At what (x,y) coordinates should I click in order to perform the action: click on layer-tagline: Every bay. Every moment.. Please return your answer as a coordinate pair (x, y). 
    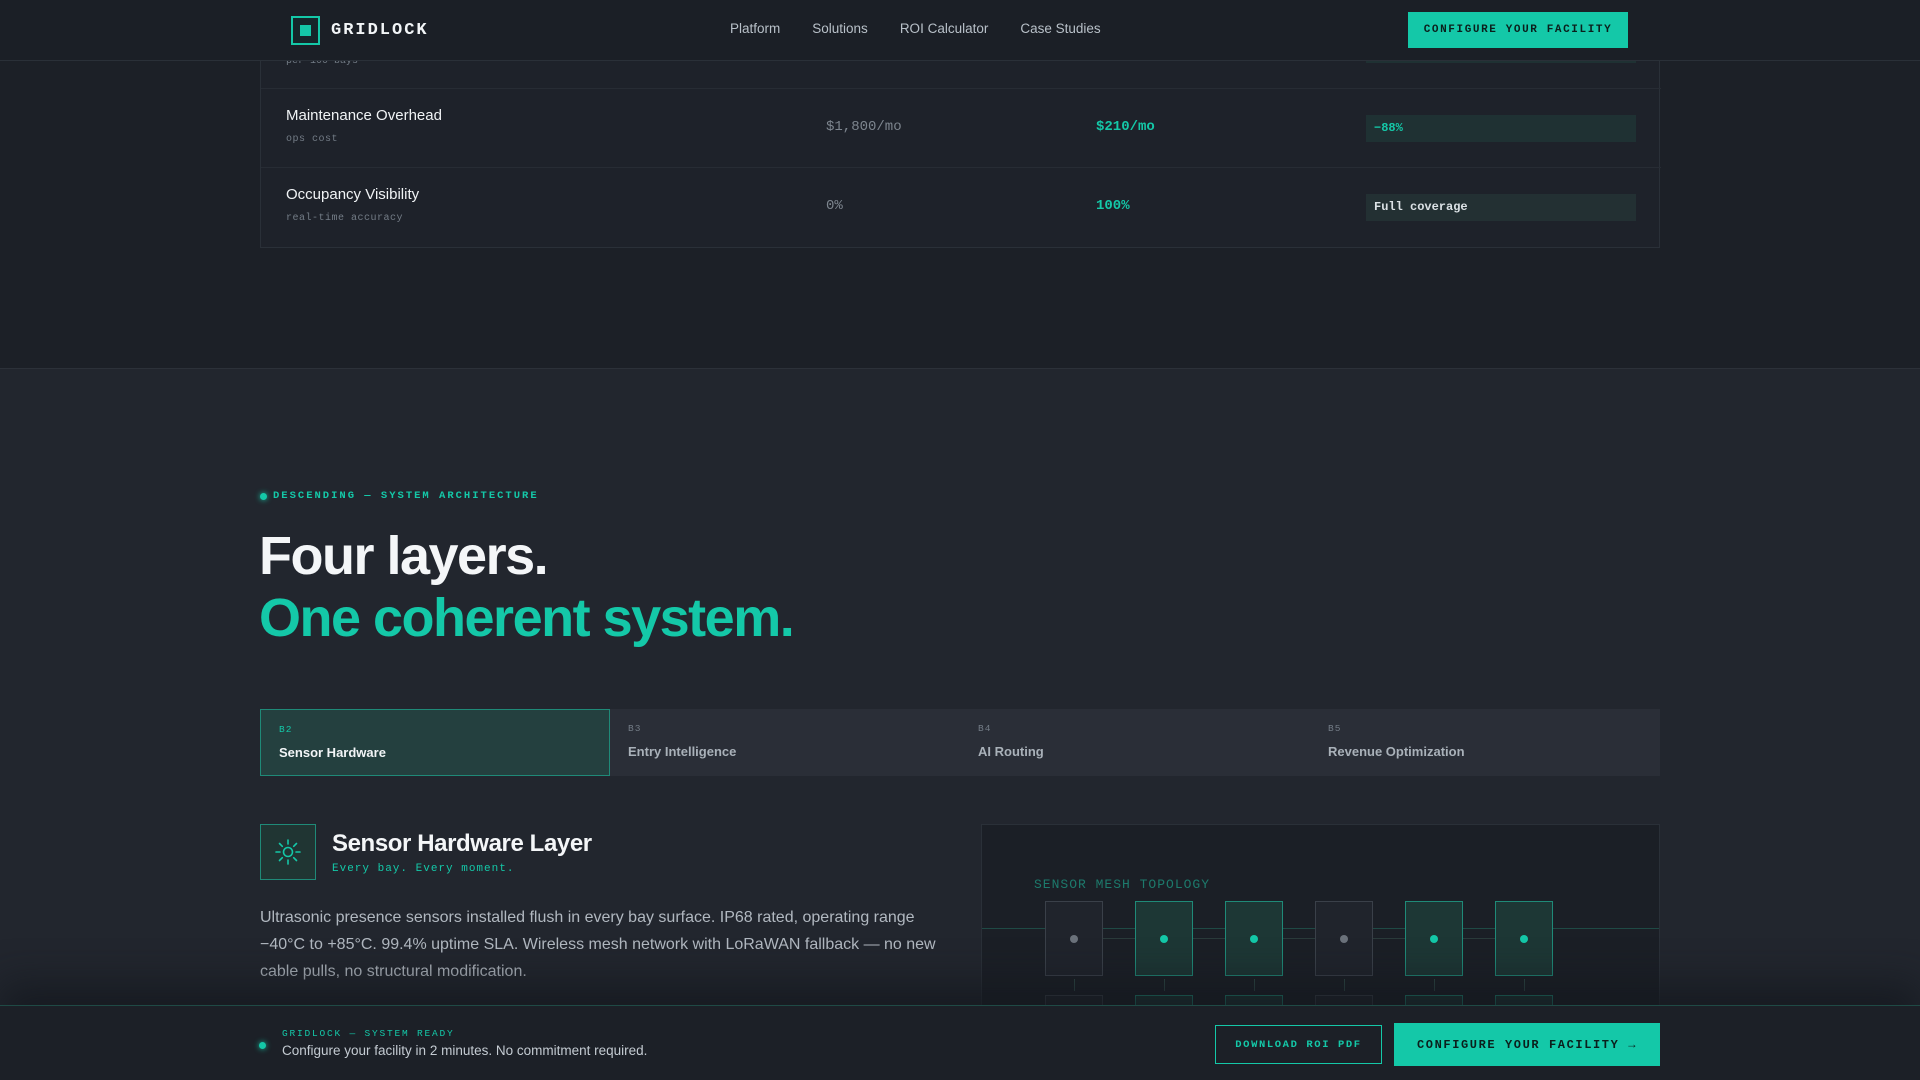
    Looking at the image, I should click on (423, 869).